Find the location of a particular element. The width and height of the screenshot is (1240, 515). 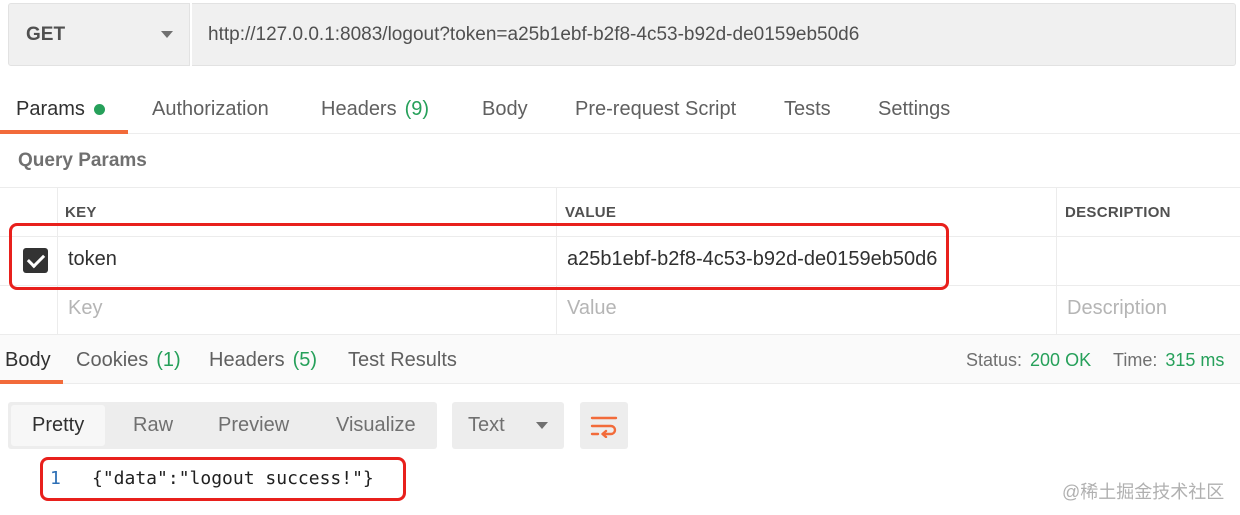

response-view-modes: Pretty Raw Preview Visualize is located at coordinates (222, 425).